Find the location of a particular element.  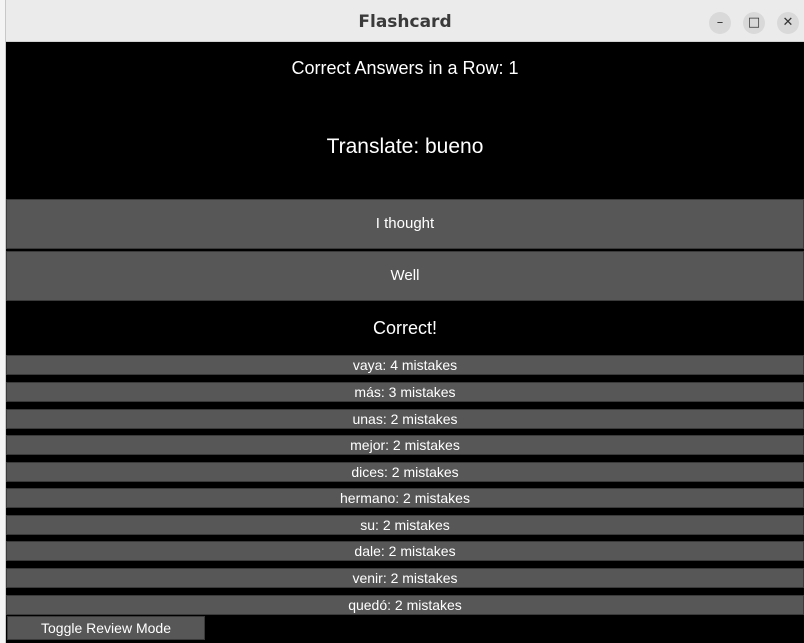

mistake-item: hermano: 2 mistakes is located at coordinates (405, 498).